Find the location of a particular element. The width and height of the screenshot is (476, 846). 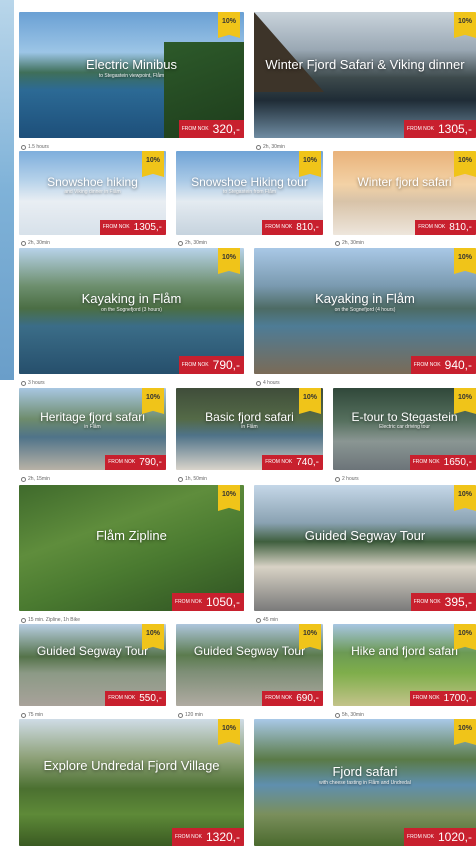

price-tag: From NOK 550,- is located at coordinates (135, 698).